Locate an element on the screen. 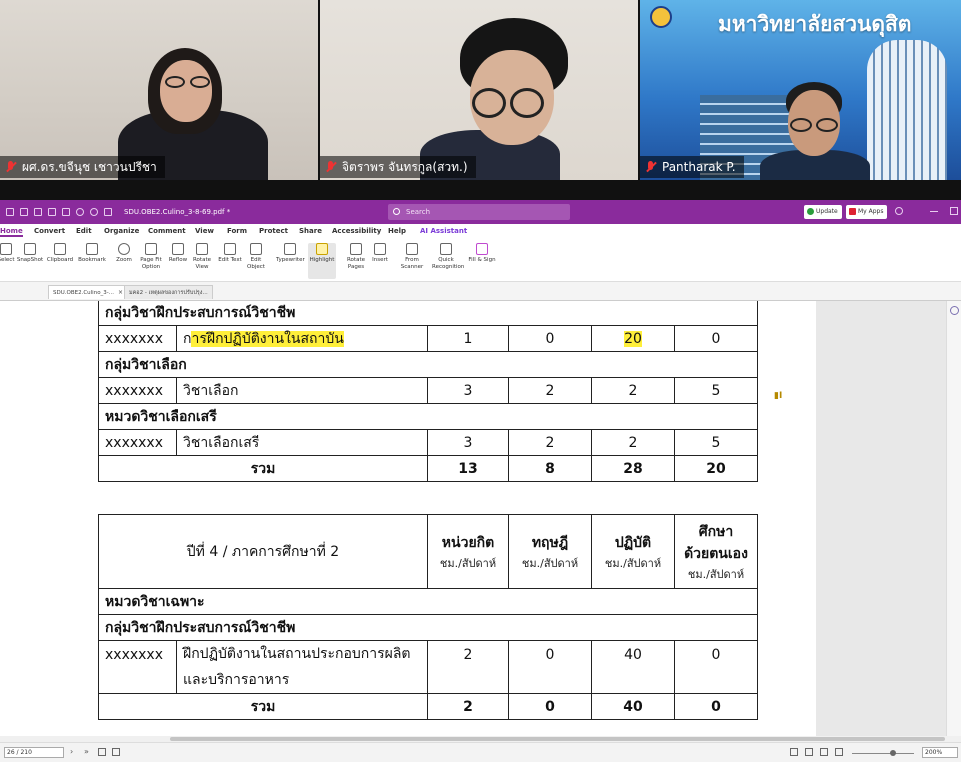 The width and height of the screenshot is (961, 762). zoom-knob is located at coordinates (893, 753).